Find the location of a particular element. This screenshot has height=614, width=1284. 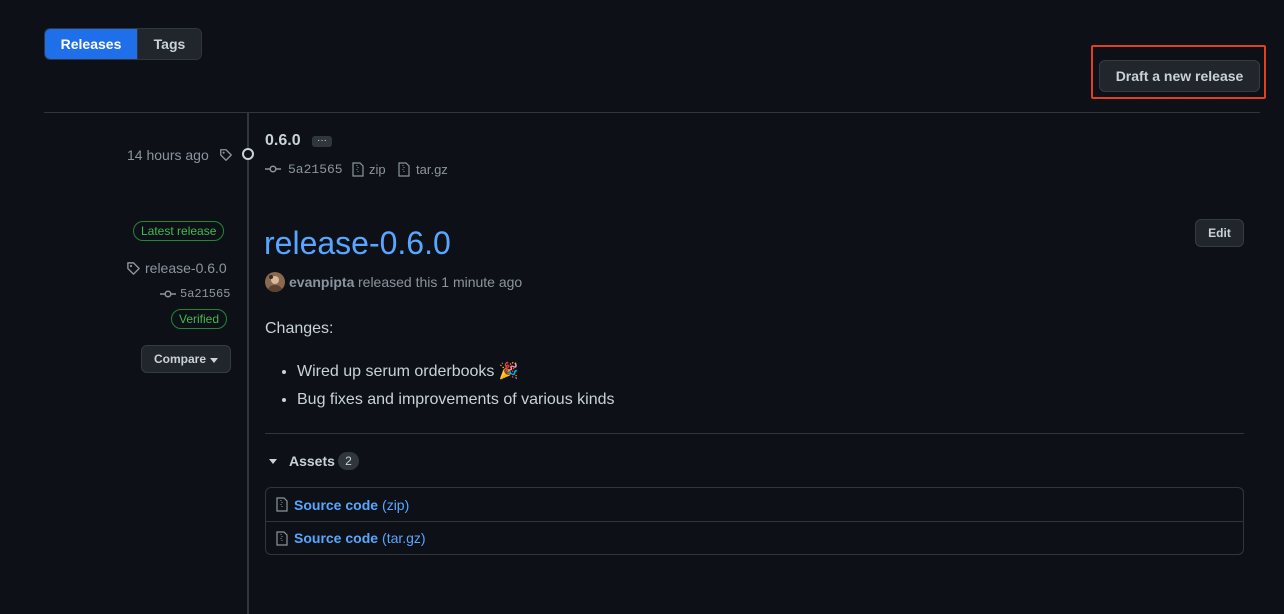

release-author: evanpipta is located at coordinates (321, 282).